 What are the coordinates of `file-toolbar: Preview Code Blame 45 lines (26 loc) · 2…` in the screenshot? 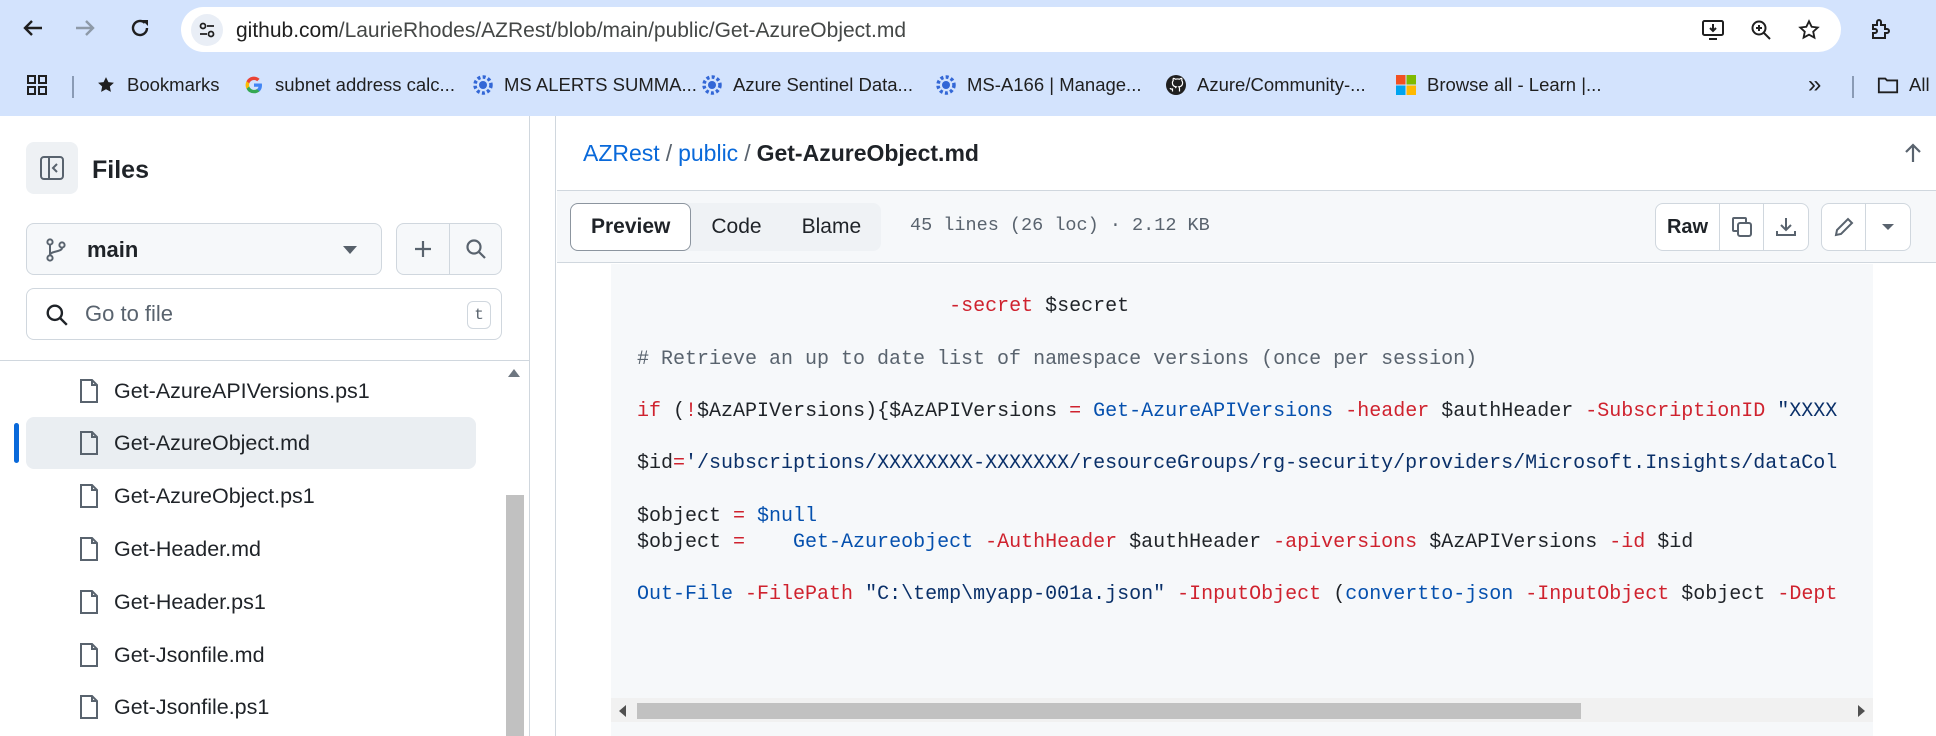 It's located at (1246, 227).